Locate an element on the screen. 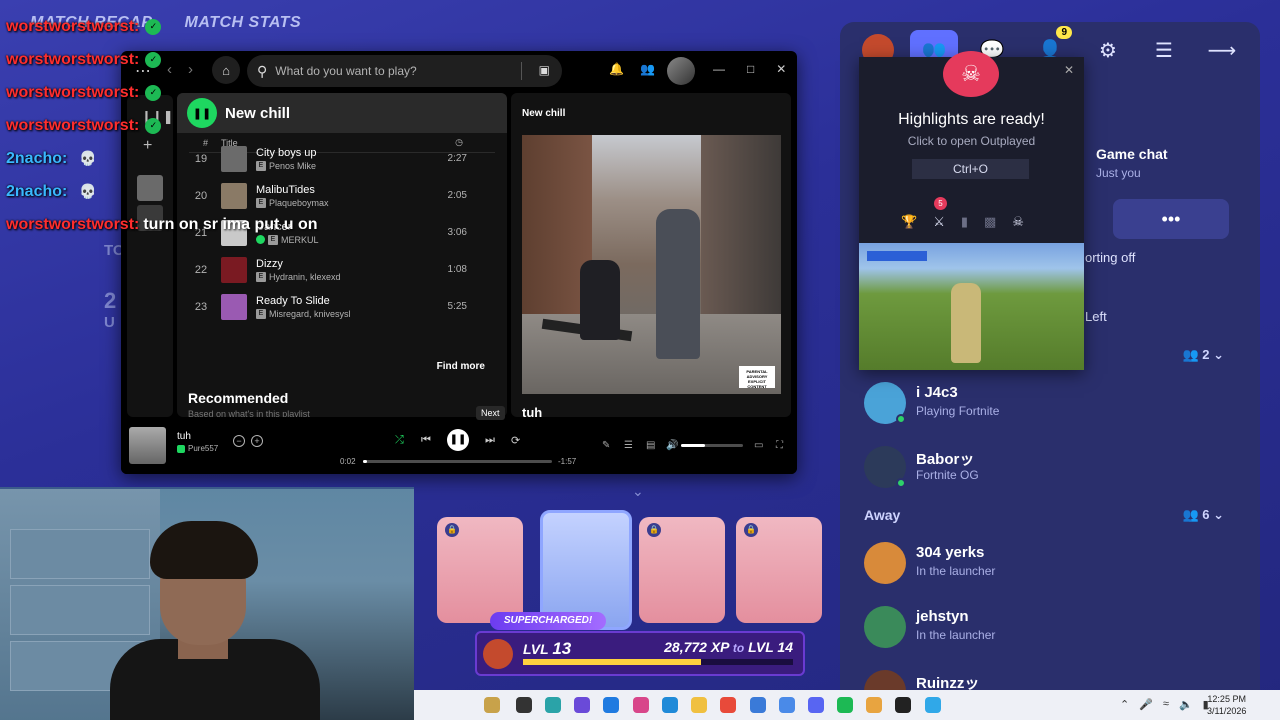  wifi-icon: ≈ is located at coordinates (1166, 704).